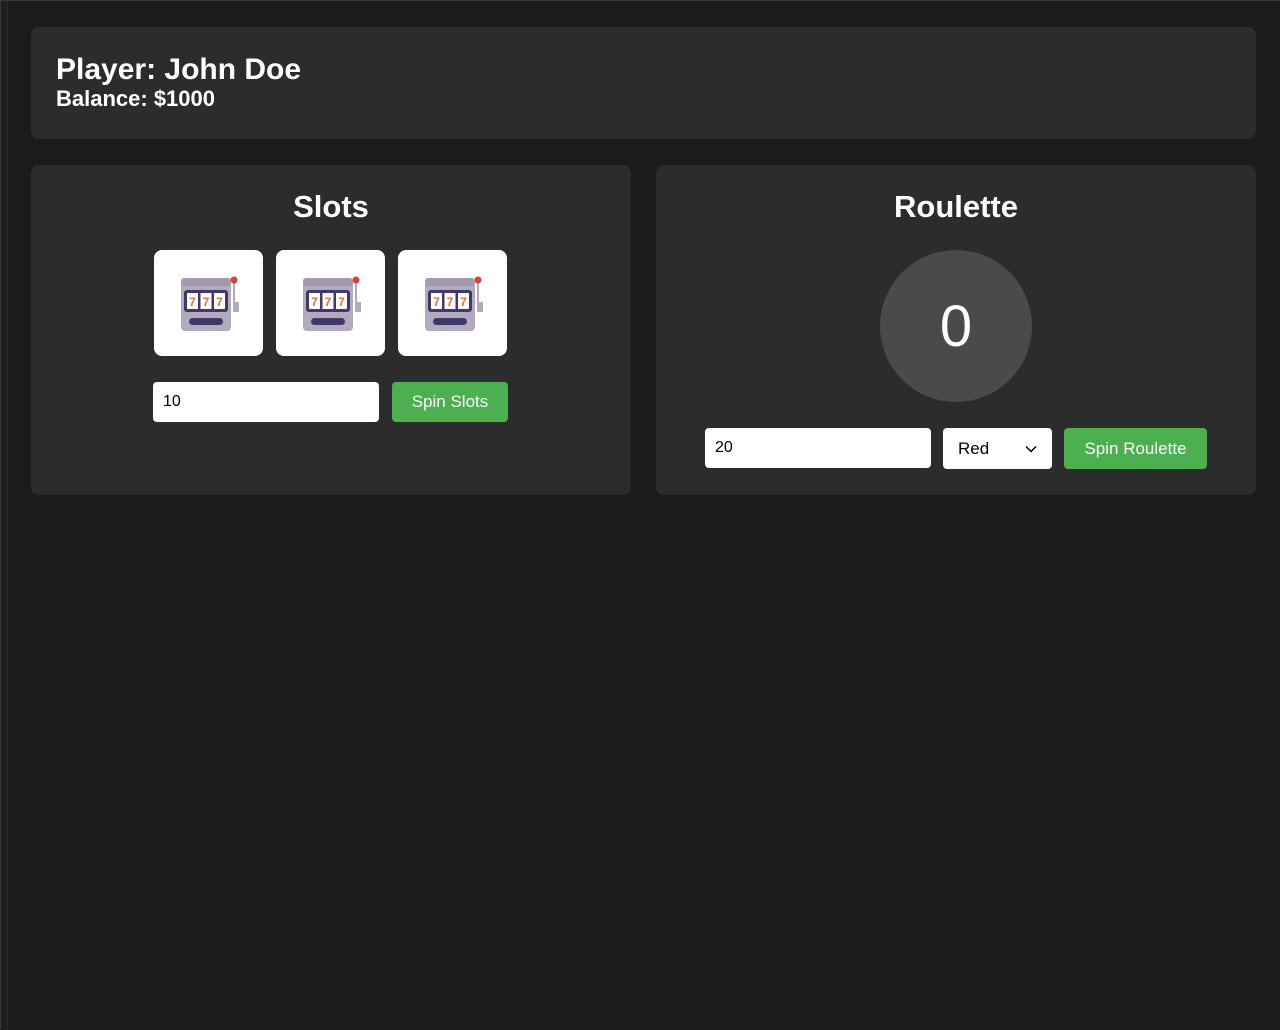  What do you see at coordinates (997, 448) in the screenshot?
I see `roulette-color-select: Red` at bounding box center [997, 448].